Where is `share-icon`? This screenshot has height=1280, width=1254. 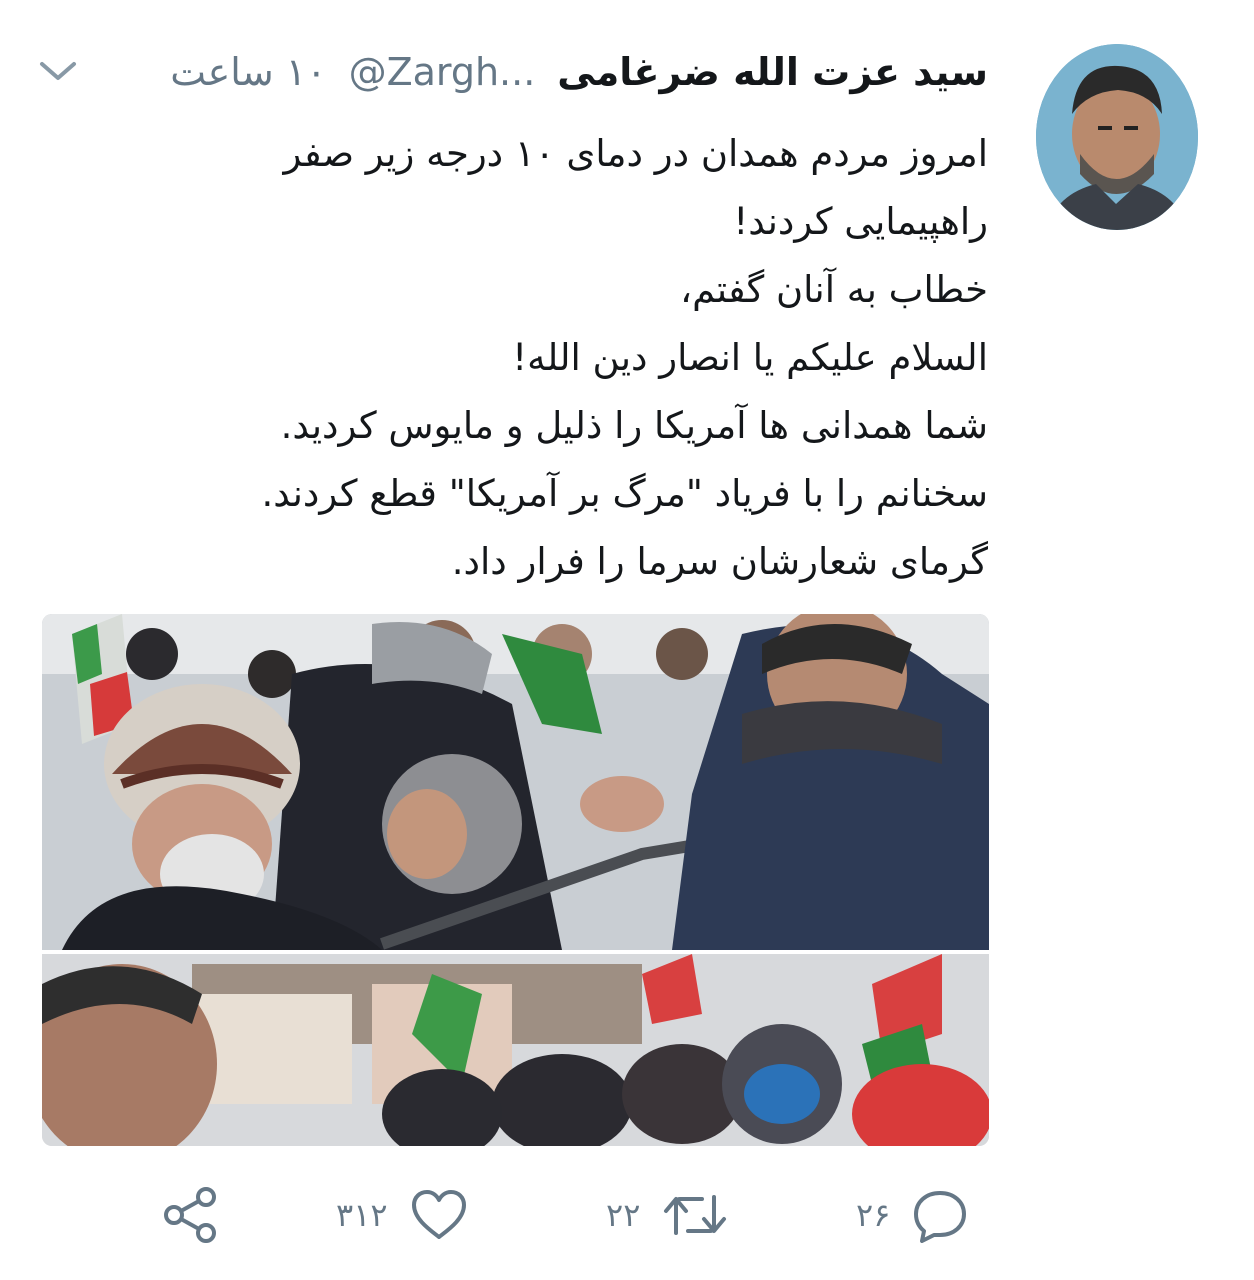 share-icon is located at coordinates (190, 1215).